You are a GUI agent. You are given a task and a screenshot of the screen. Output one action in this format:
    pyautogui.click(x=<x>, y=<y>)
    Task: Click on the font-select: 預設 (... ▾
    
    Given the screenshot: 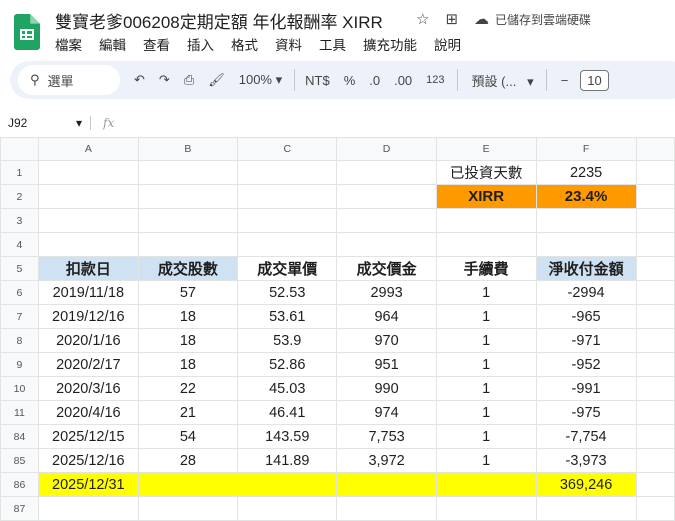 What is the action you would take?
    pyautogui.click(x=503, y=80)
    